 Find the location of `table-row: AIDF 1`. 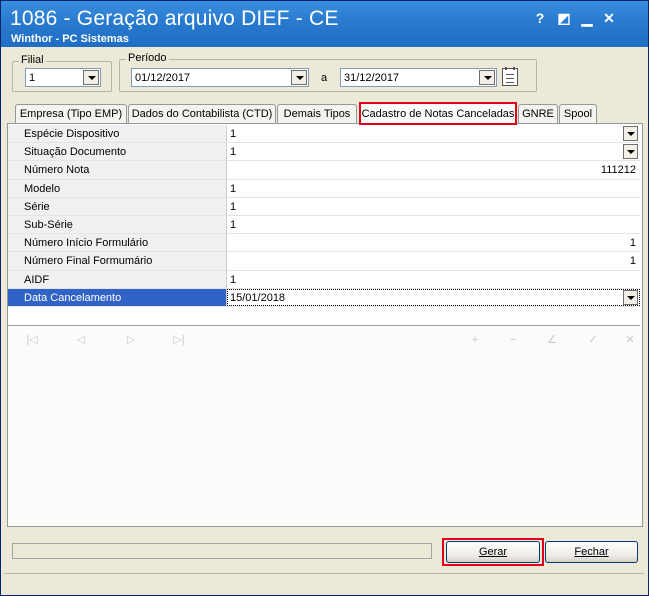

table-row: AIDF 1 is located at coordinates (324, 279).